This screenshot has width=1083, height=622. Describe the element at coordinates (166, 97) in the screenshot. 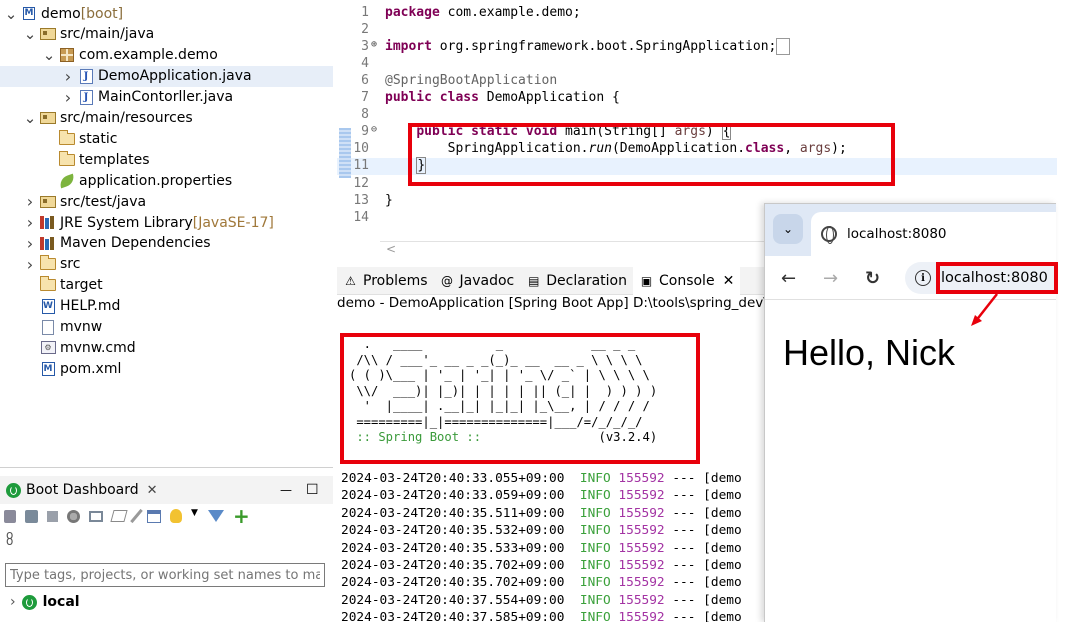

I see `tree-item: › J MainContorller.java` at that location.